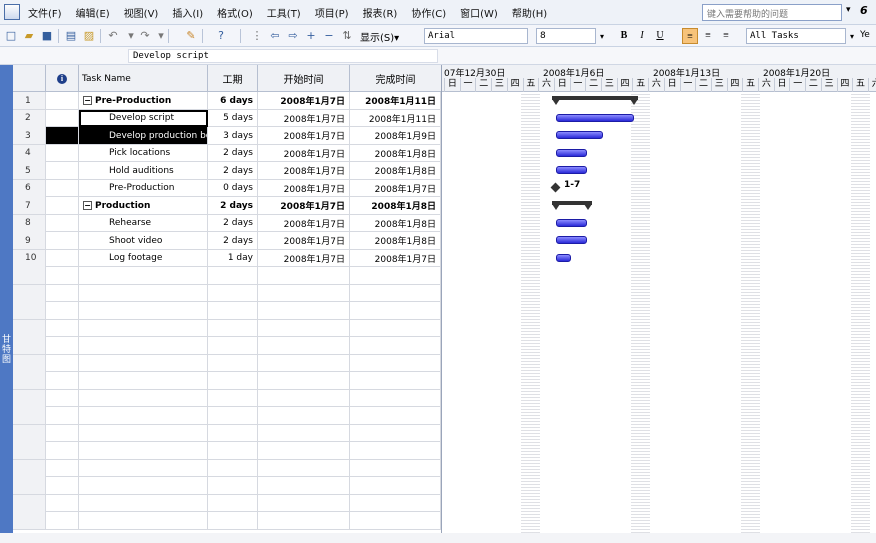  I want to click on finish-cell: 2008年1月8日, so click(395, 153).